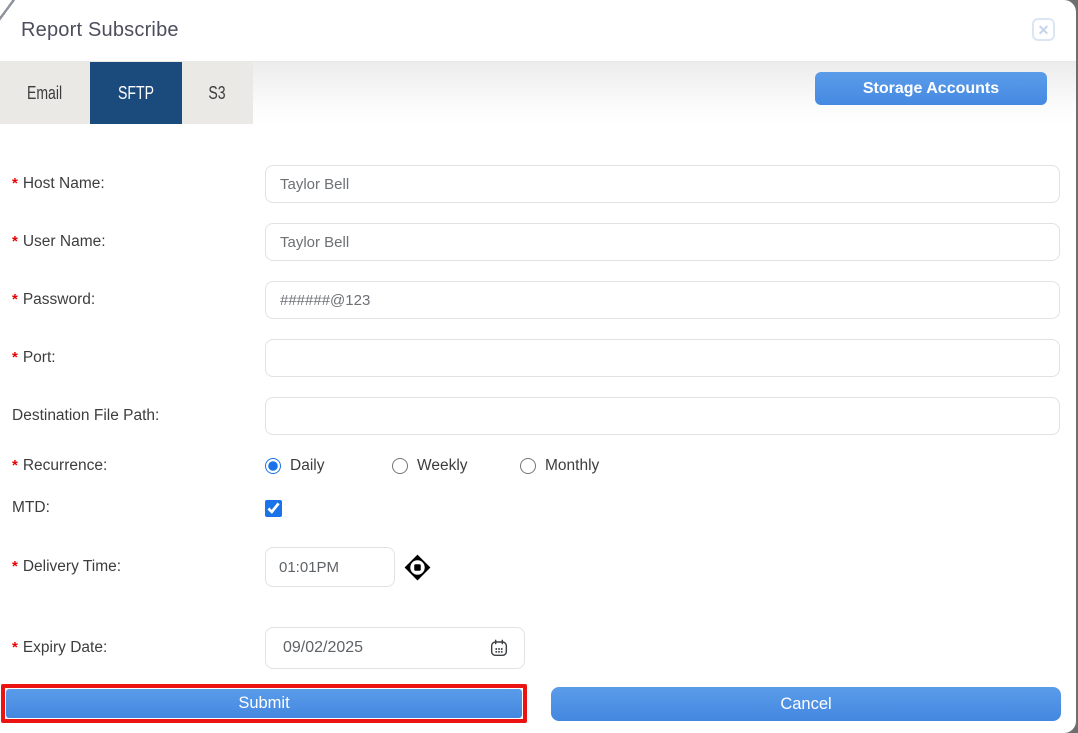 This screenshot has height=733, width=1078. I want to click on recurrence-row: * Recurrence: Daily Weekly Monthly, so click(530, 466).